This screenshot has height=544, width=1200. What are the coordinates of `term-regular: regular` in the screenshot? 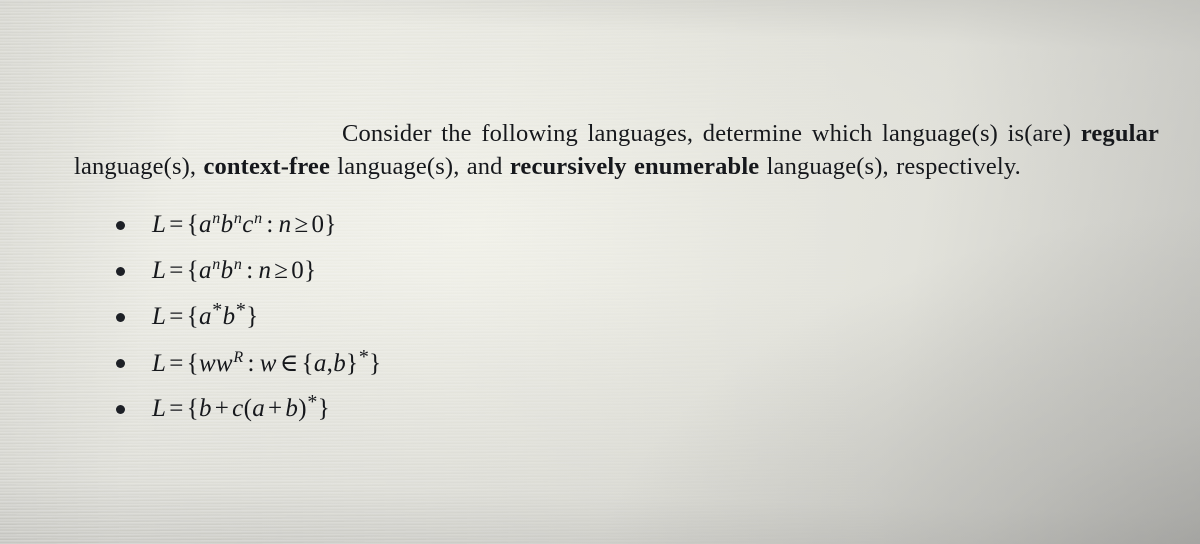 It's located at (1119, 133).